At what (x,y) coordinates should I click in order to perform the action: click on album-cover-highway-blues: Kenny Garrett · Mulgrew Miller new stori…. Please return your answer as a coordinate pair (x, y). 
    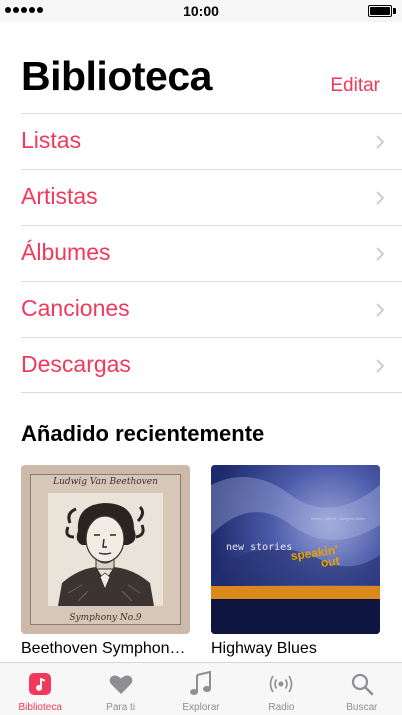
    Looking at the image, I should click on (295, 549).